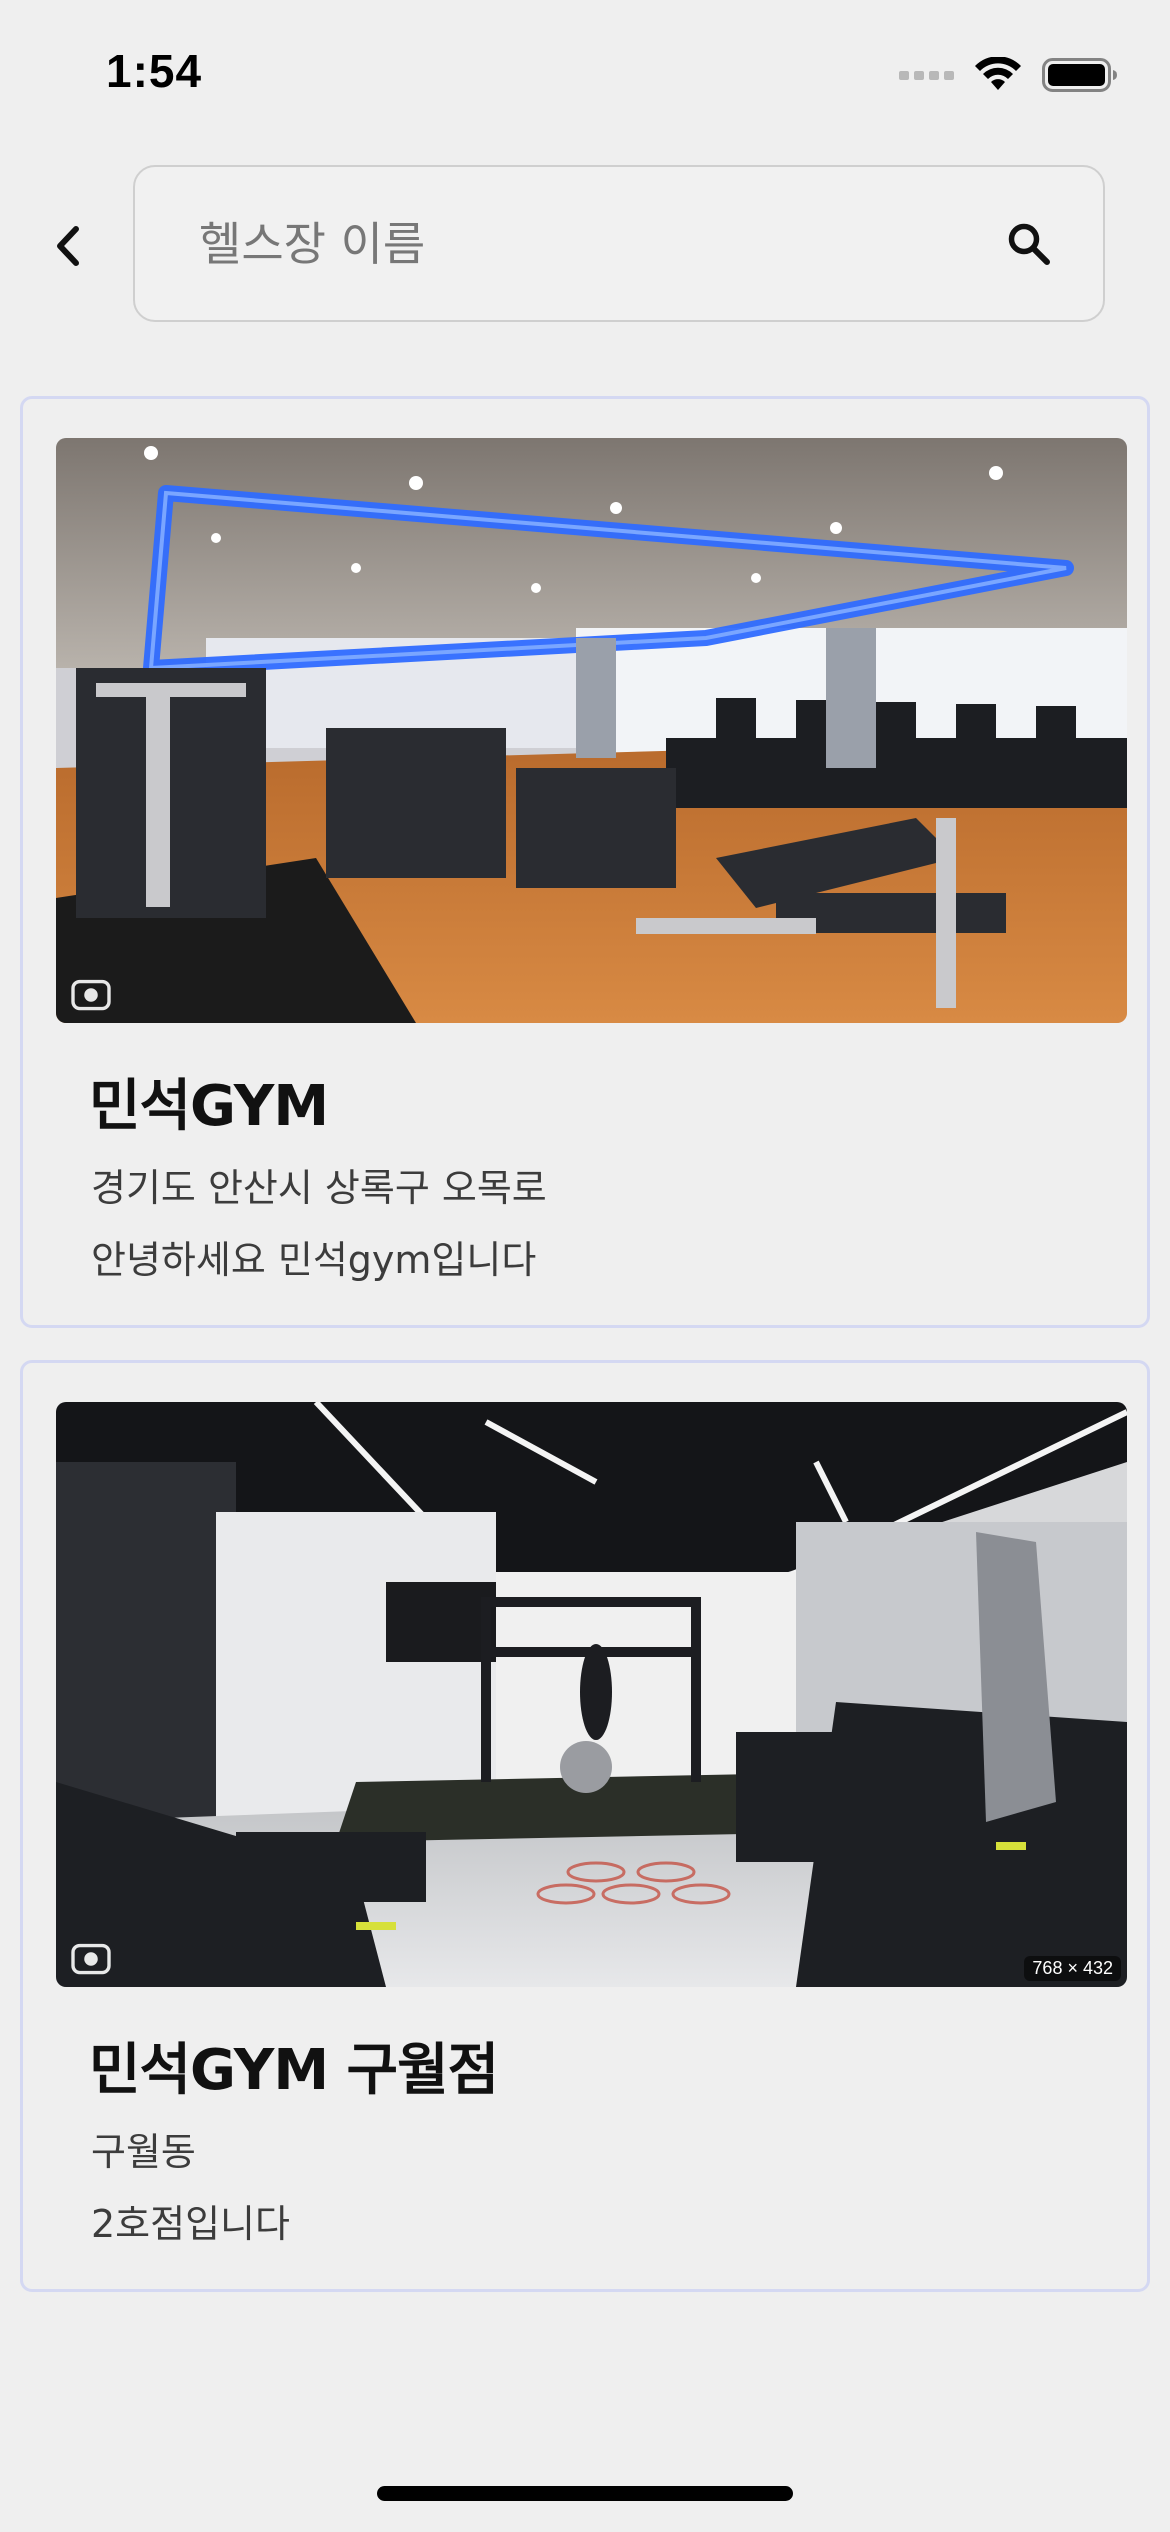 This screenshot has width=1170, height=2532. What do you see at coordinates (585, 2493) in the screenshot?
I see `home-indicator` at bounding box center [585, 2493].